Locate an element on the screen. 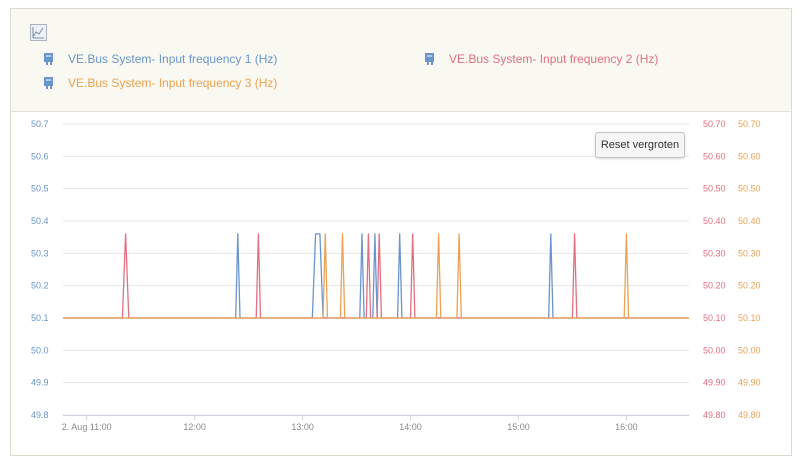 This screenshot has width=800, height=464. y-left-tick-label: 50.4 is located at coordinates (40, 221).